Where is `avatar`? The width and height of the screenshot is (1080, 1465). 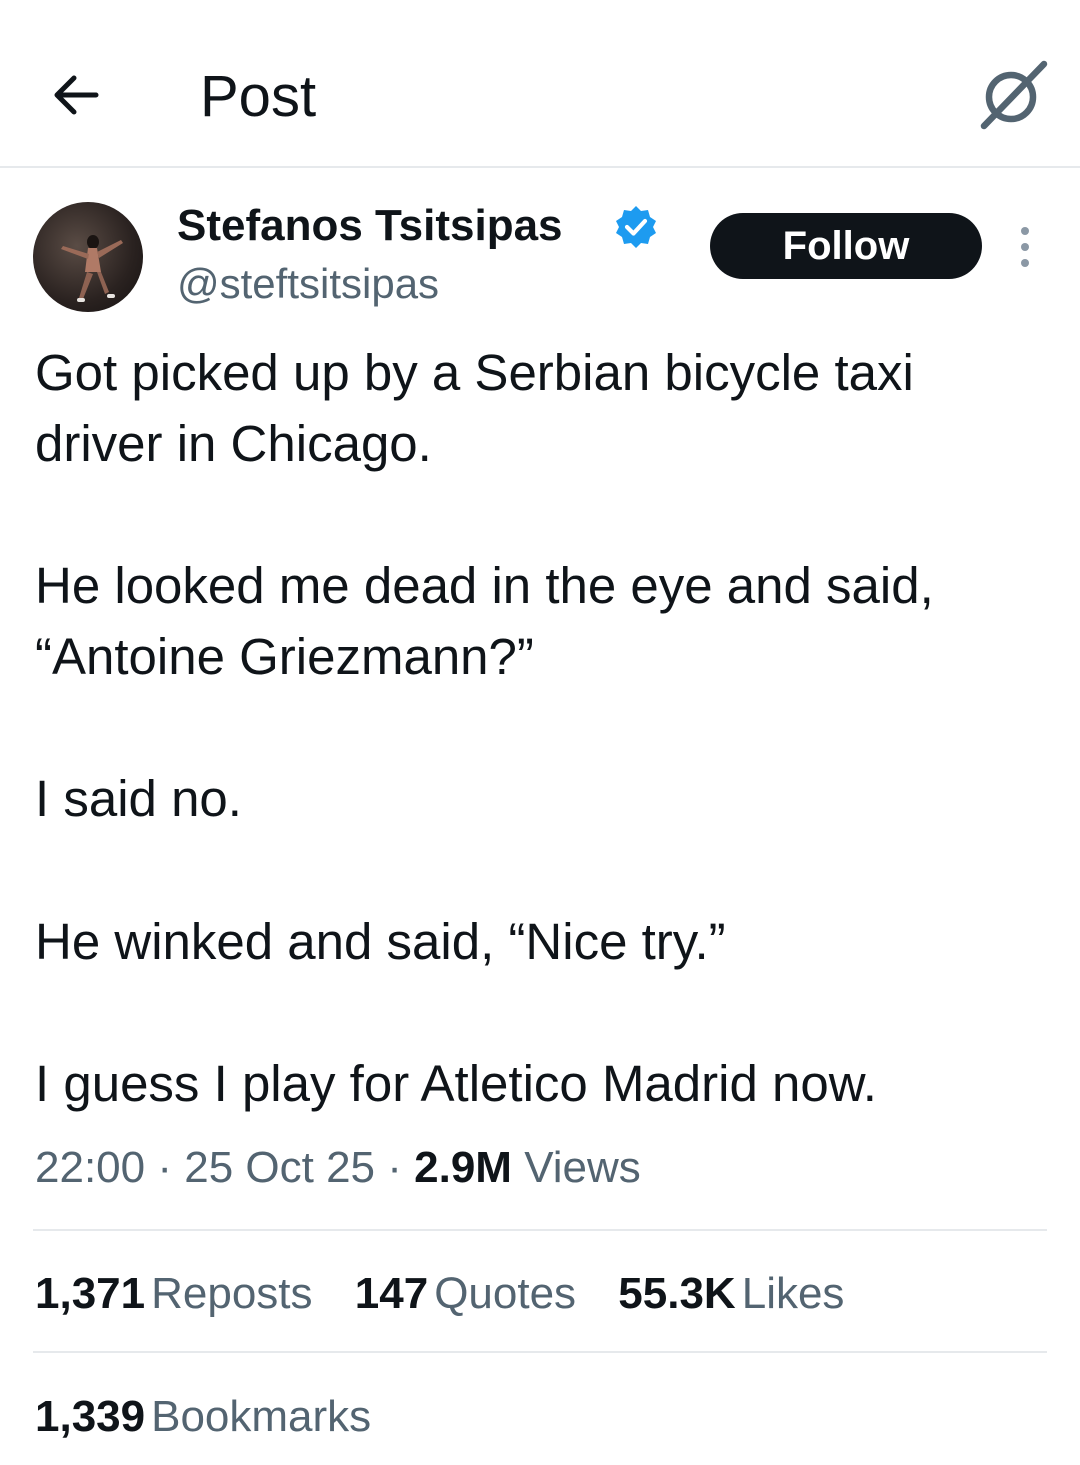
avatar is located at coordinates (88, 257).